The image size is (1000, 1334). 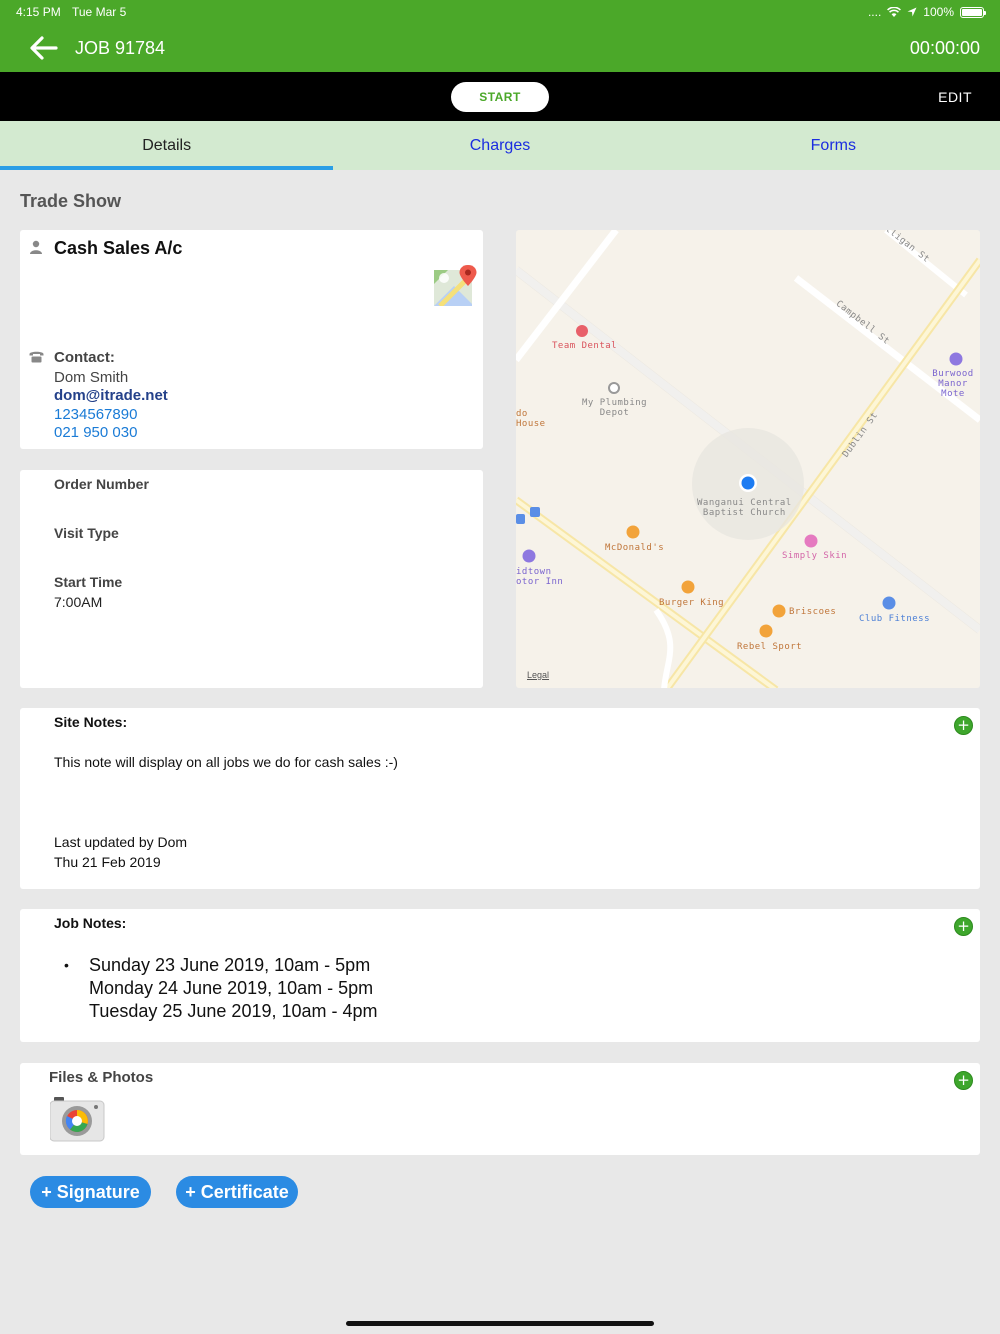 I want to click on site-notes-updated-date: Thu 21 Feb 2019, so click(x=107, y=862).